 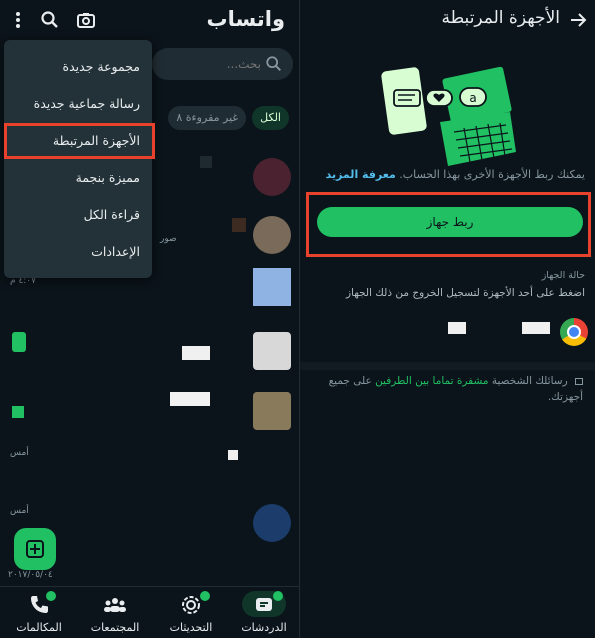 I want to click on nav-updates: التحديثات, so click(x=191, y=612).